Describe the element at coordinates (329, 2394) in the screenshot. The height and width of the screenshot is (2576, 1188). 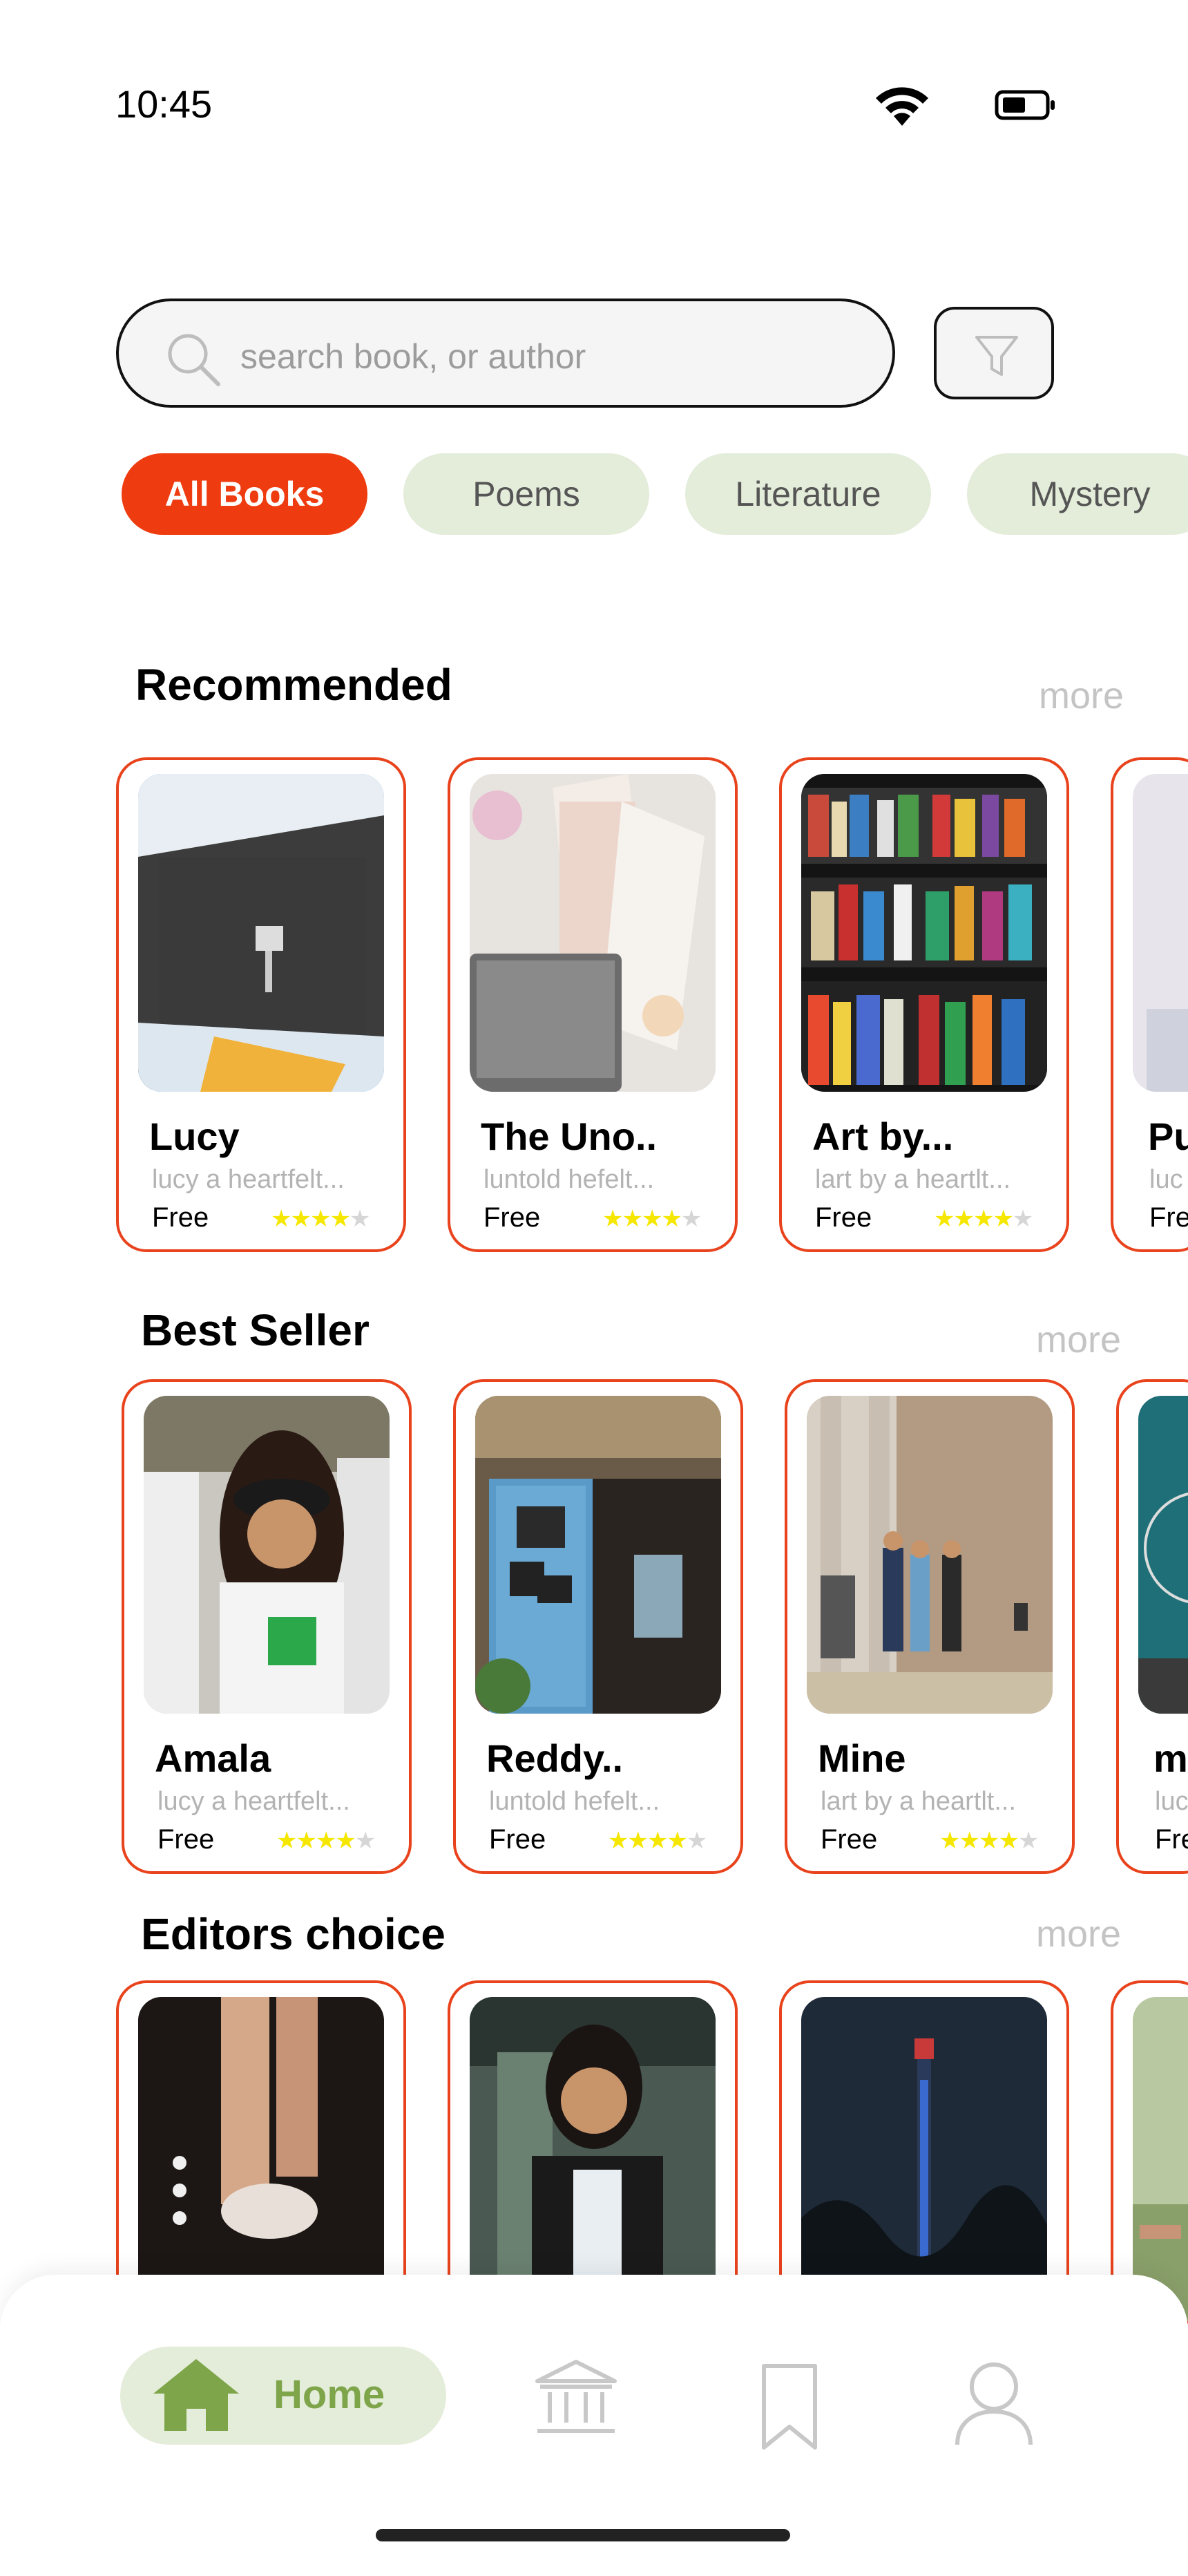
I see `nav-home-label: Home` at that location.